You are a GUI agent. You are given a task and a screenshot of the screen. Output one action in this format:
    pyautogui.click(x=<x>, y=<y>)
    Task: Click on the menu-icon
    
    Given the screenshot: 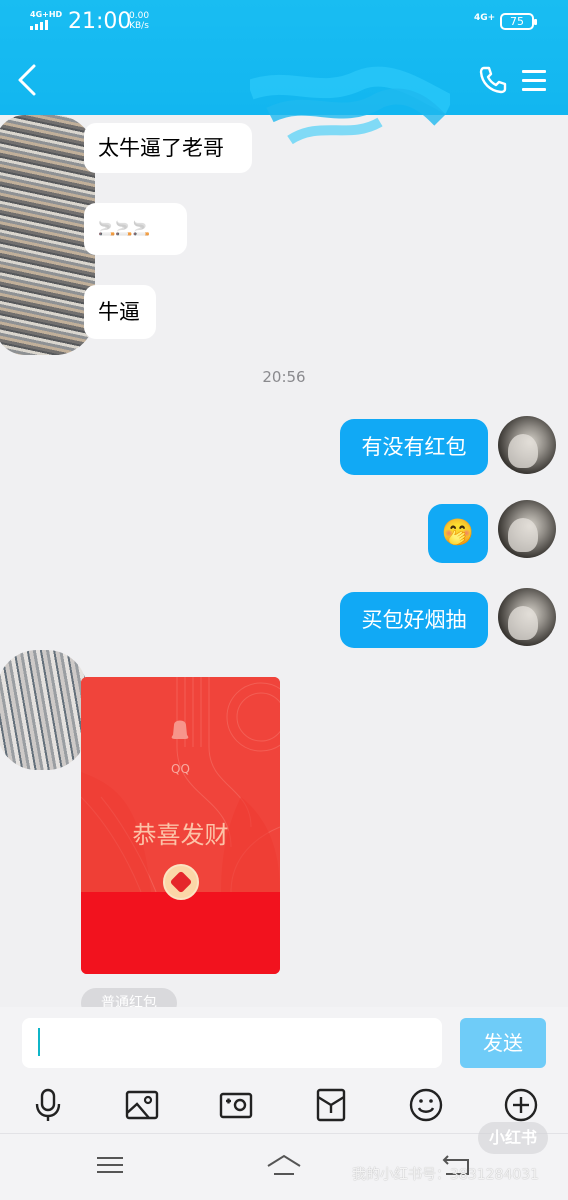 What is the action you would take?
    pyautogui.click(x=110, y=1165)
    